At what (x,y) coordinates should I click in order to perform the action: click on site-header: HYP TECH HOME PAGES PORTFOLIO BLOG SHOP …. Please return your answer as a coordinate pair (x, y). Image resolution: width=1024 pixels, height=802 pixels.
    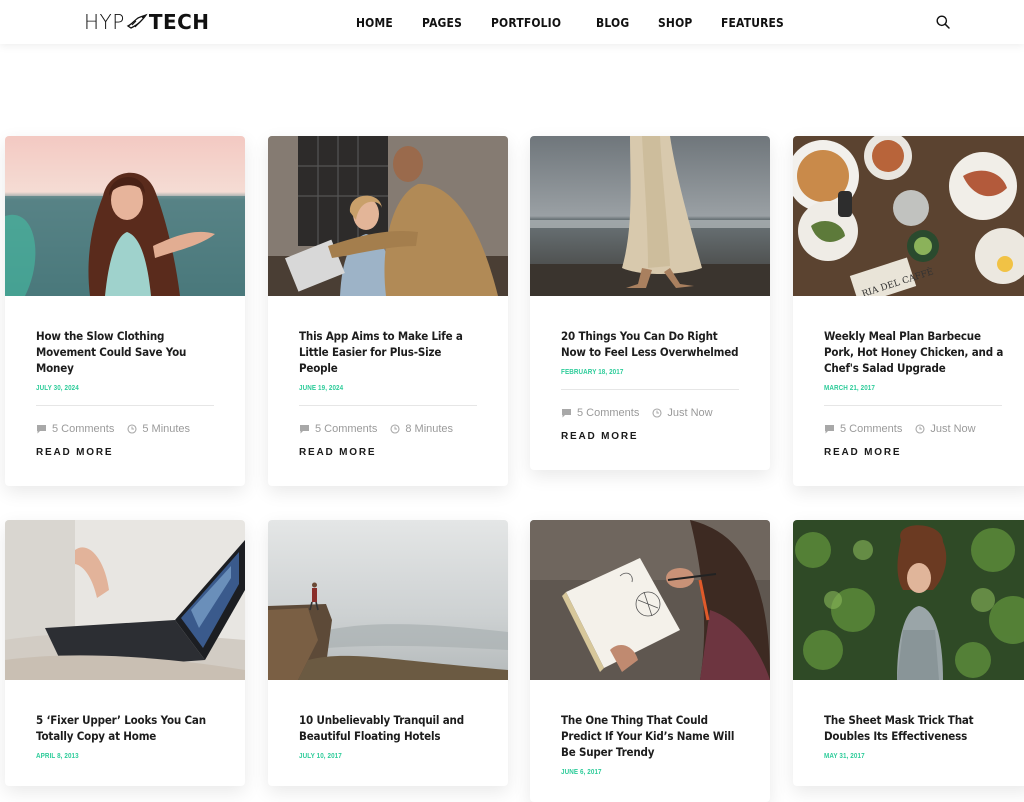
    Looking at the image, I should click on (512, 22).